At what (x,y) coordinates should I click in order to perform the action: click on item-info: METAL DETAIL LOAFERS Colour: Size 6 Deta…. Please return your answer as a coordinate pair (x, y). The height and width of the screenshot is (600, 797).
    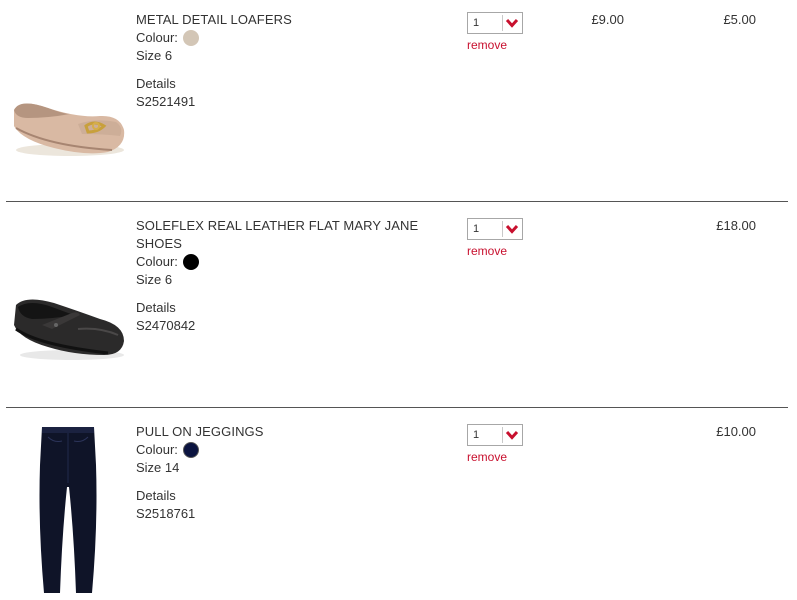
    Looking at the image, I should click on (286, 61).